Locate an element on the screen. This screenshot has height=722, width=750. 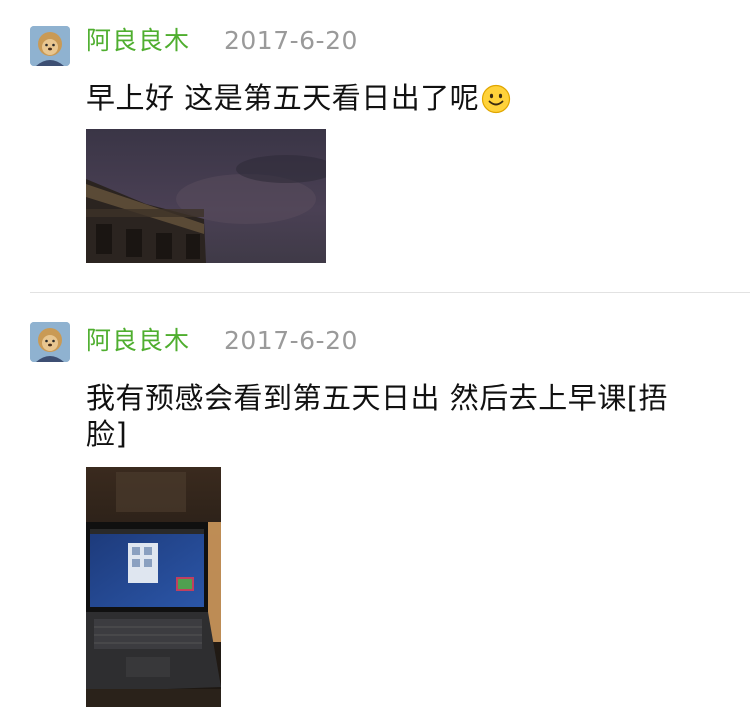
post-photo-sunrise is located at coordinates (206, 196).